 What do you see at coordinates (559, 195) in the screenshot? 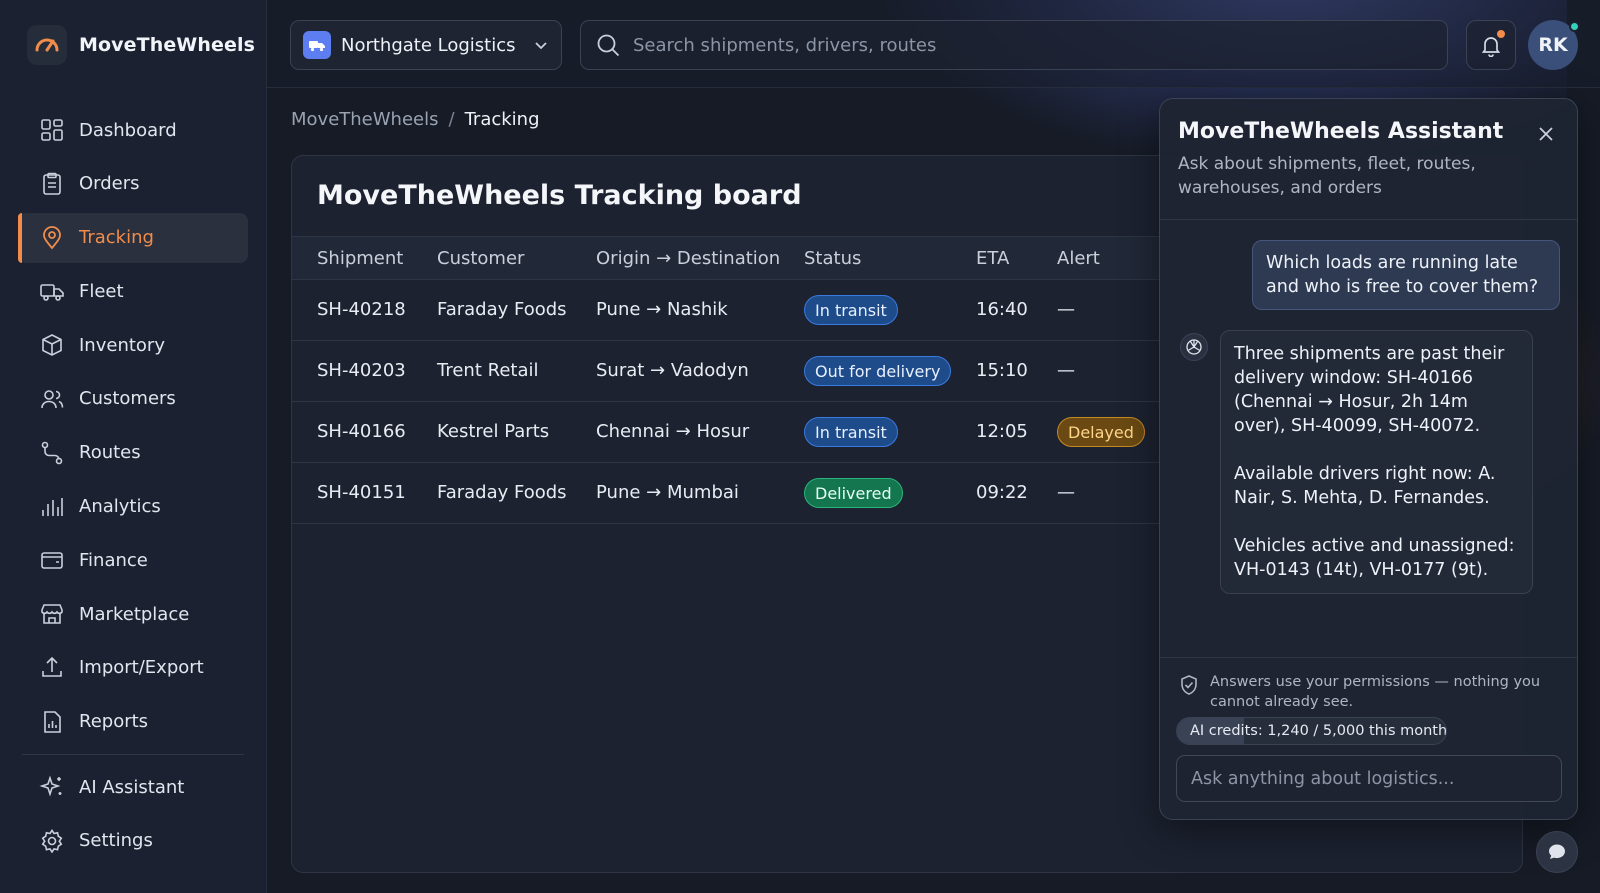
I see `board-title: MoveTheWheels Tracking board` at bounding box center [559, 195].